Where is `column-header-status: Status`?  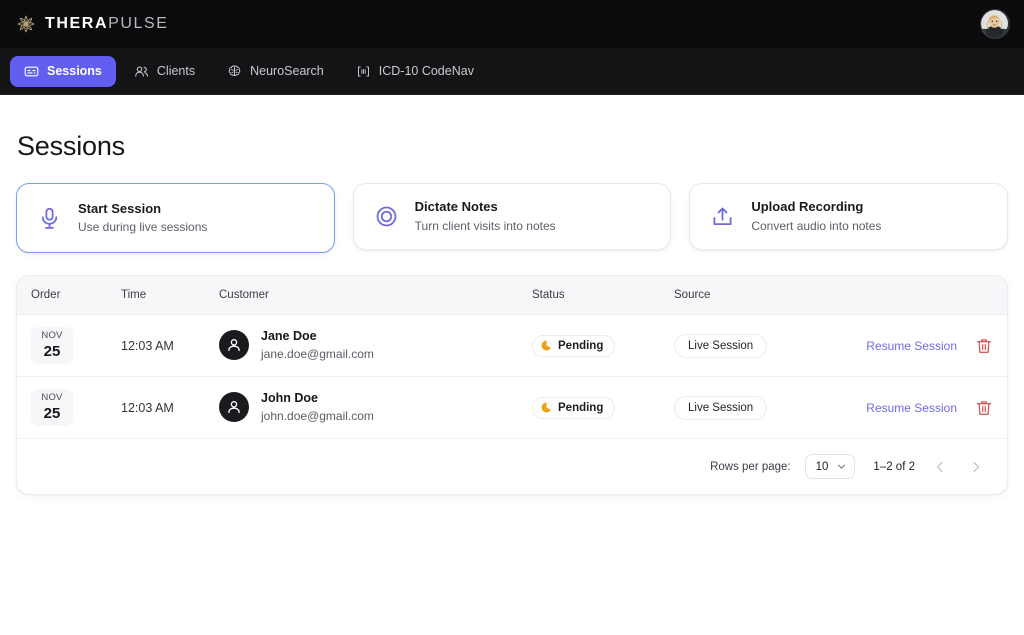 column-header-status: Status is located at coordinates (603, 295).